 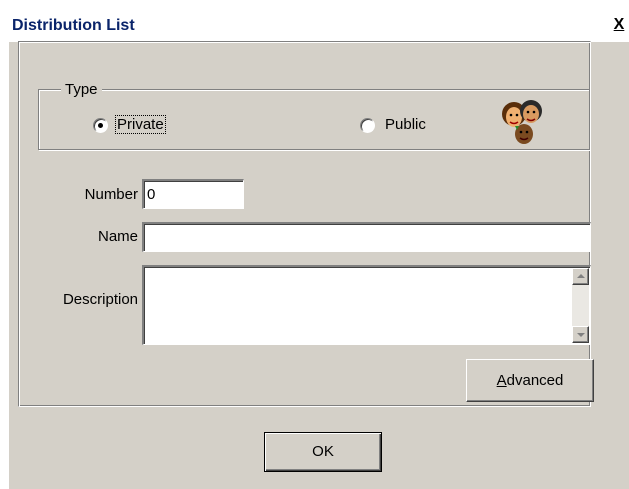 What do you see at coordinates (366, 237) in the screenshot?
I see `name-input` at bounding box center [366, 237].